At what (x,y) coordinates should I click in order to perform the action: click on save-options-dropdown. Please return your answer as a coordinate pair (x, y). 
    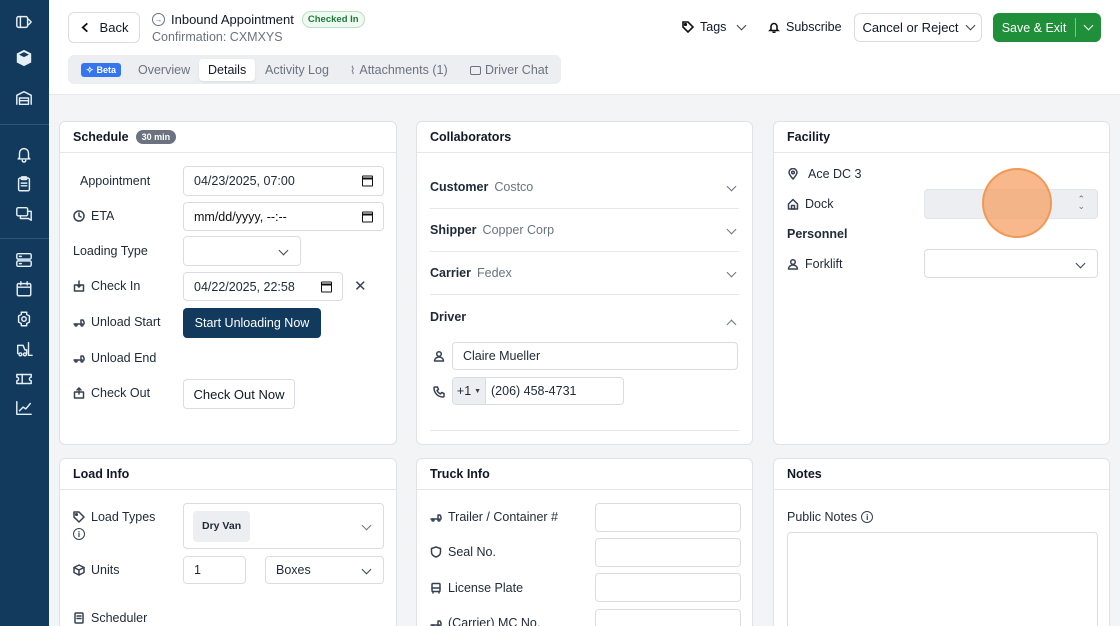
    Looking at the image, I should click on (1088, 25).